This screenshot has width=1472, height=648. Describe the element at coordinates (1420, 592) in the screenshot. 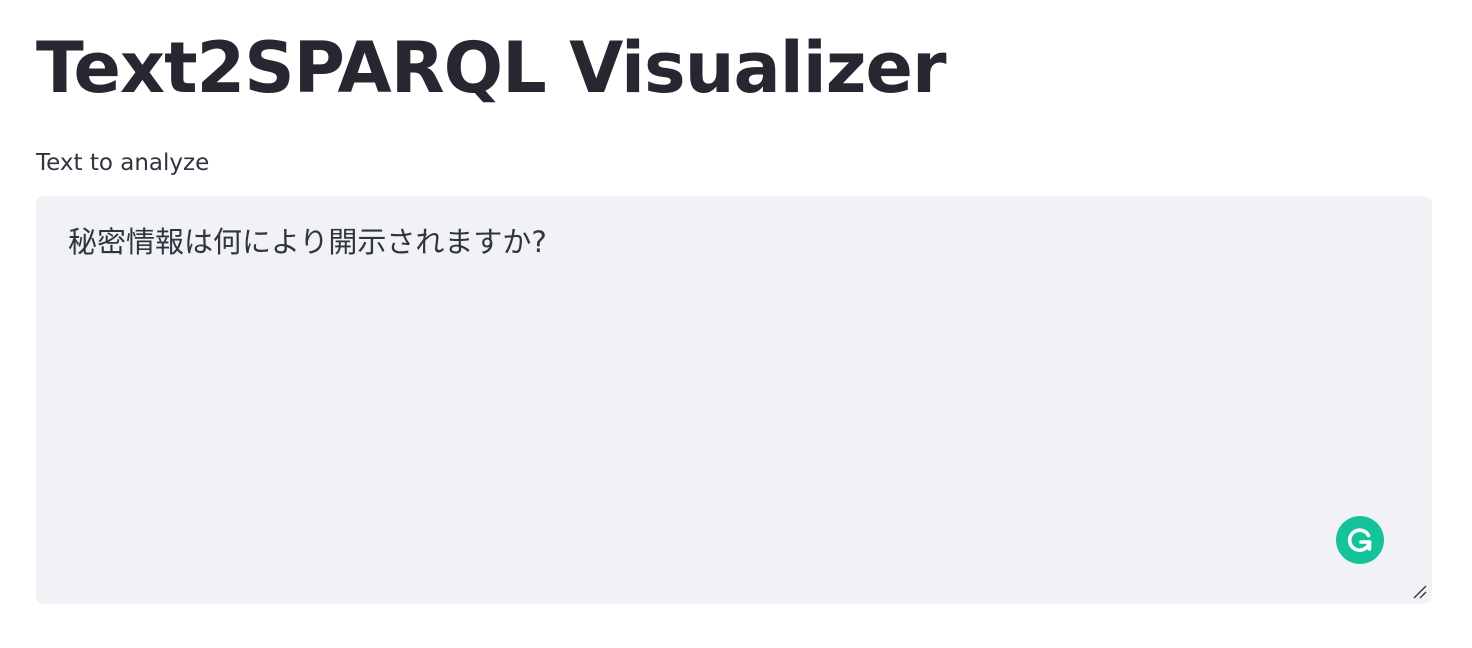

I see `resize-grip-icon` at that location.